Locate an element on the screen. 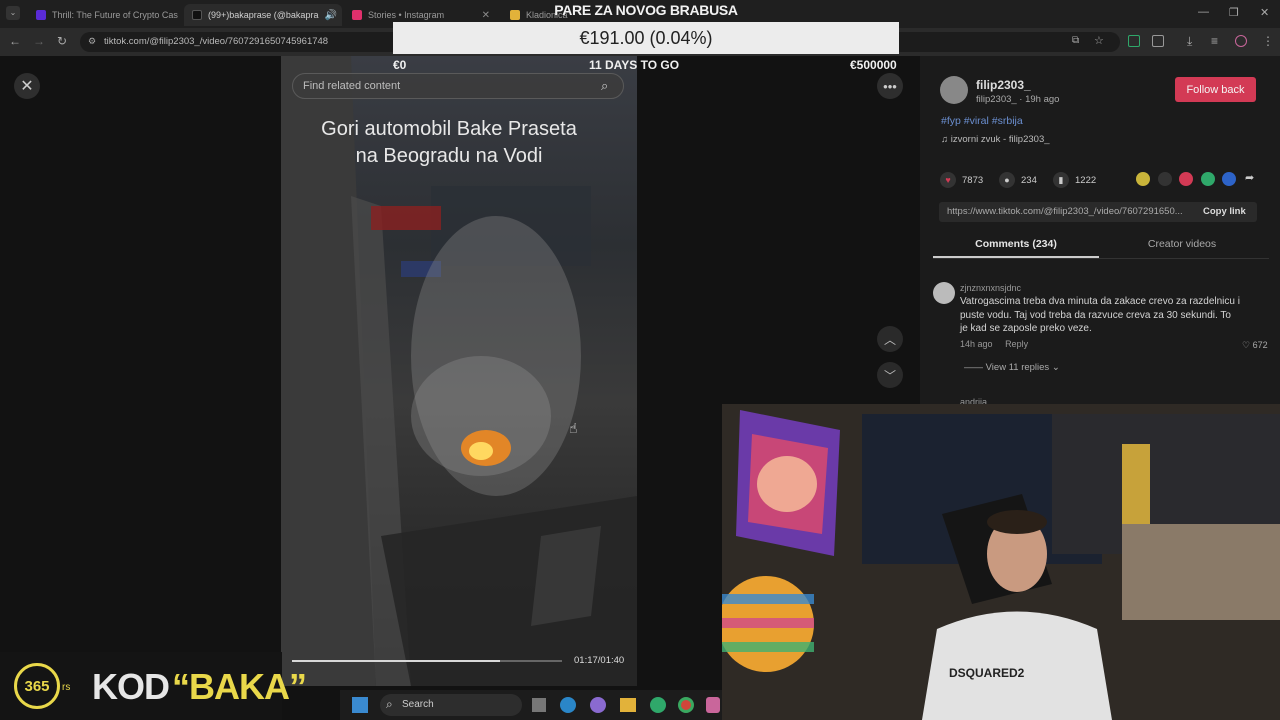 The image size is (1280, 720). minimize-icon: — is located at coordinates (1203, 12).